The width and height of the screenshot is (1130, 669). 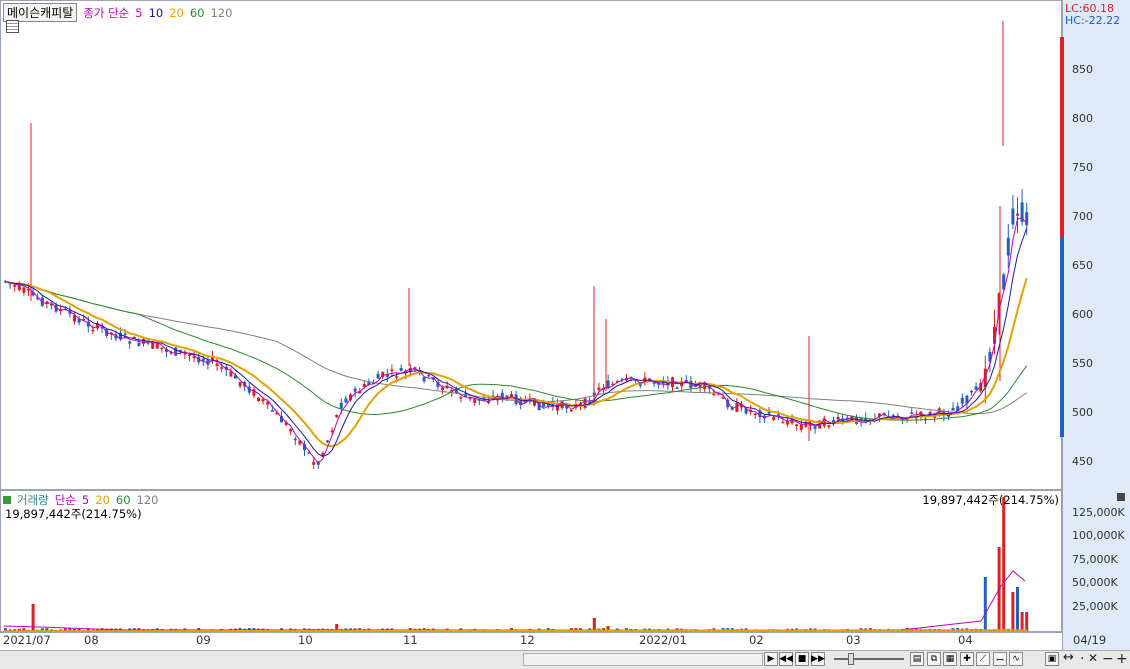 I want to click on wave-icon: ∿, so click(x=1016, y=659).